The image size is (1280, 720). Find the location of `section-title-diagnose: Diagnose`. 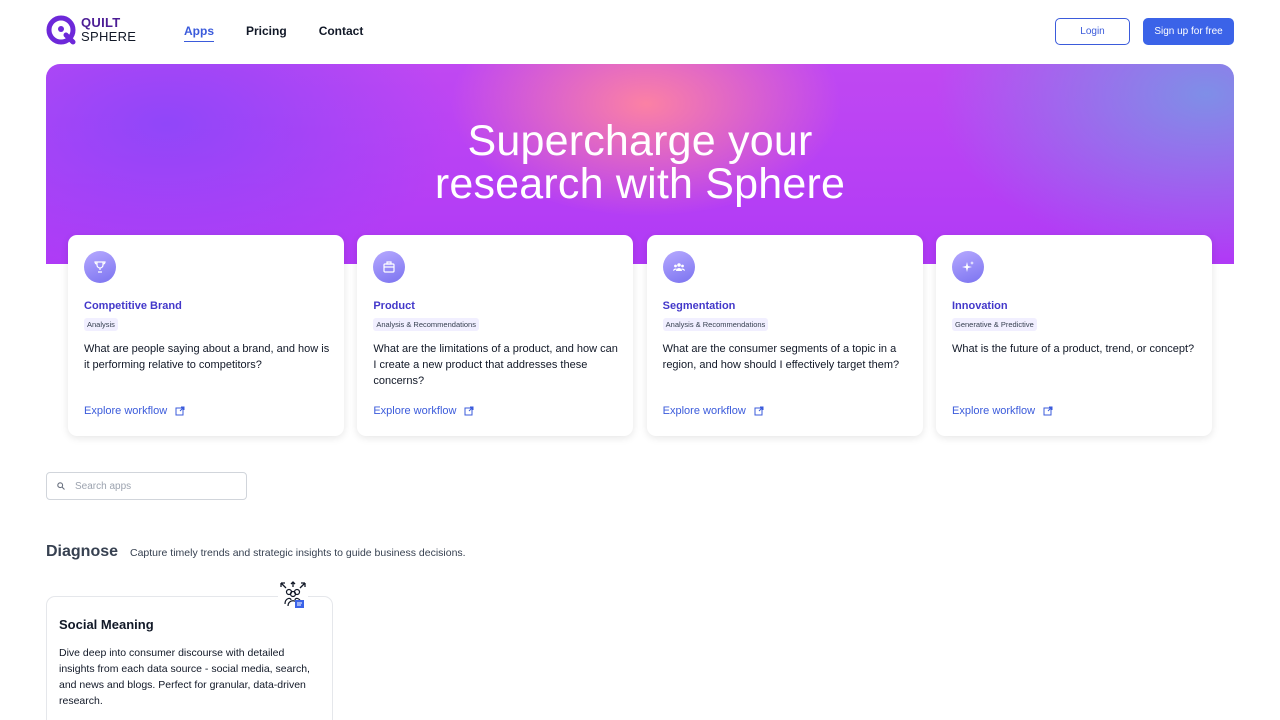

section-title-diagnose: Diagnose is located at coordinates (82, 551).